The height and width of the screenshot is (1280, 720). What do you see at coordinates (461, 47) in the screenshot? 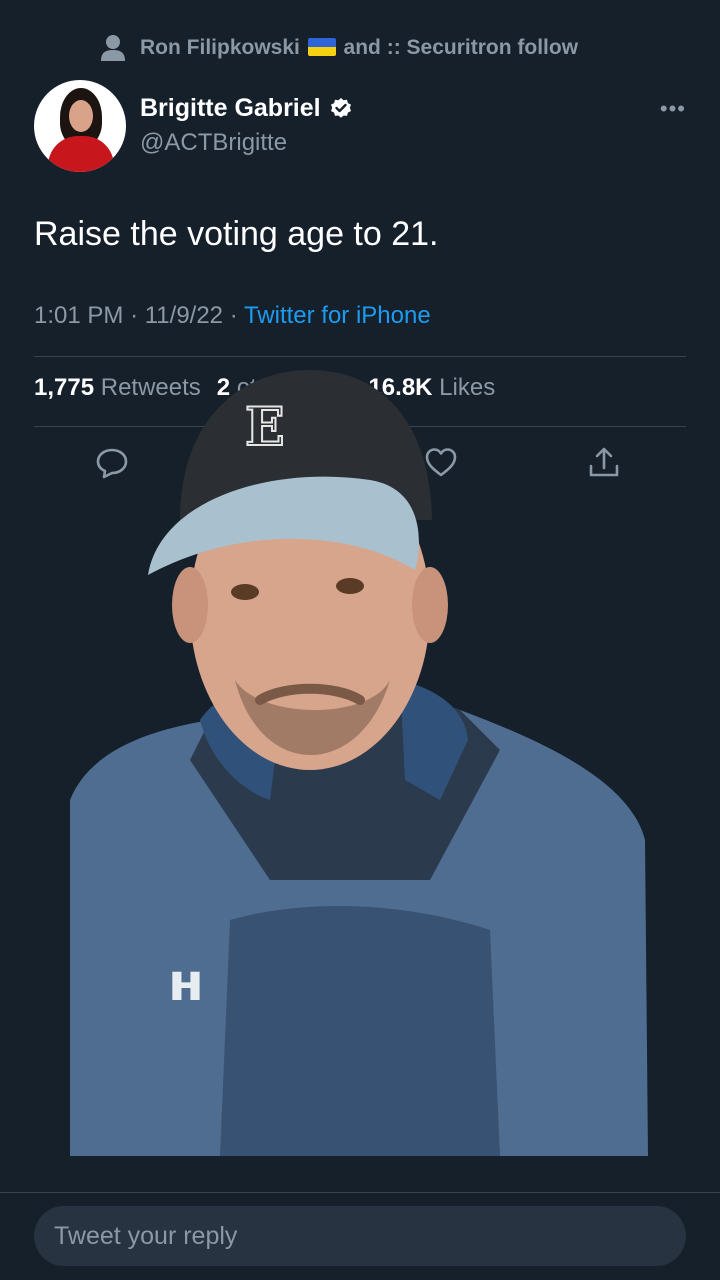
I see `social-context-text: and :: Securitron follow` at bounding box center [461, 47].